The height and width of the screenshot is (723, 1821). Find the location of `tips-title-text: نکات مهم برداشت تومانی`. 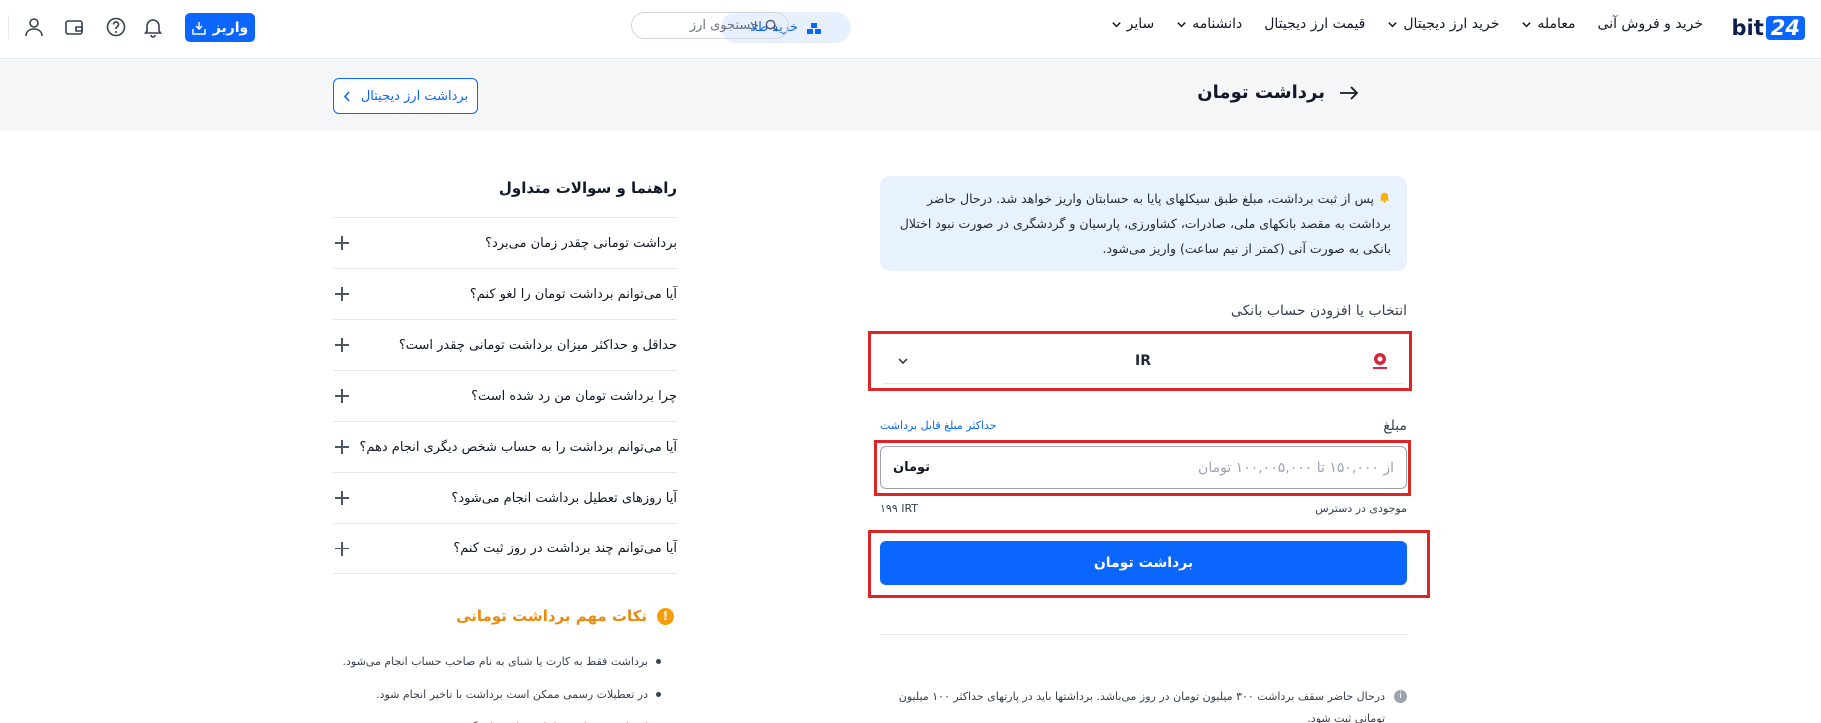

tips-title-text: نکات مهم برداشت تومانی is located at coordinates (551, 616).